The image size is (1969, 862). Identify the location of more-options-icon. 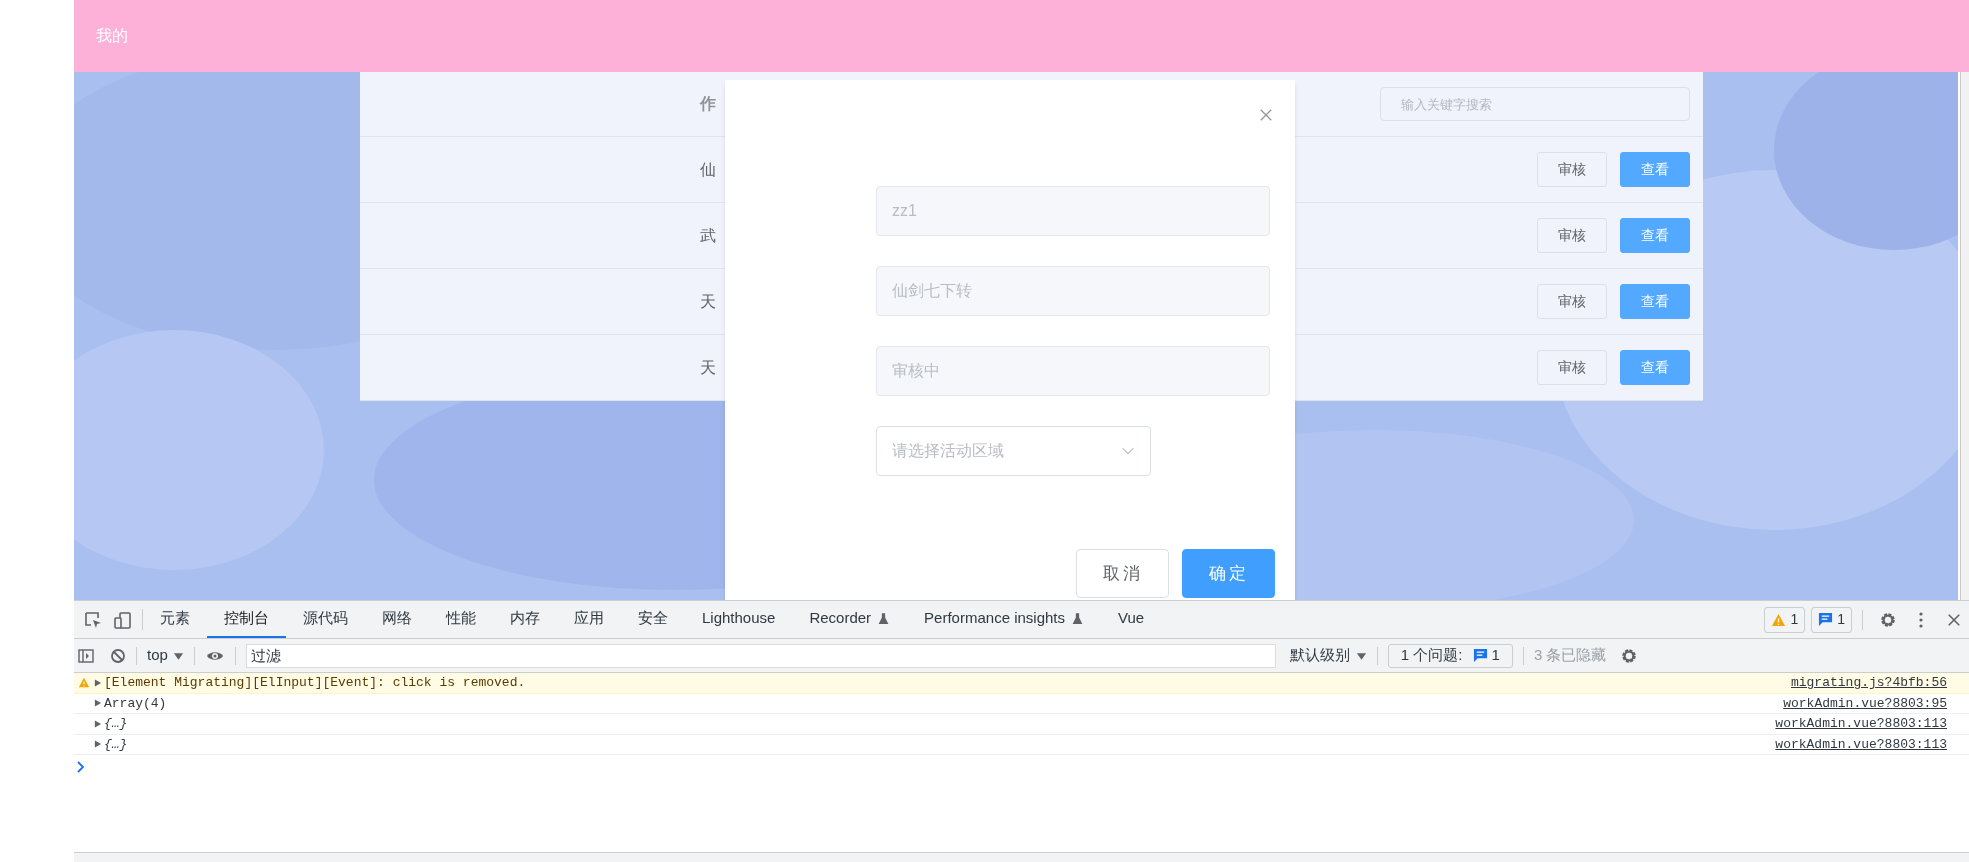
(1921, 619).